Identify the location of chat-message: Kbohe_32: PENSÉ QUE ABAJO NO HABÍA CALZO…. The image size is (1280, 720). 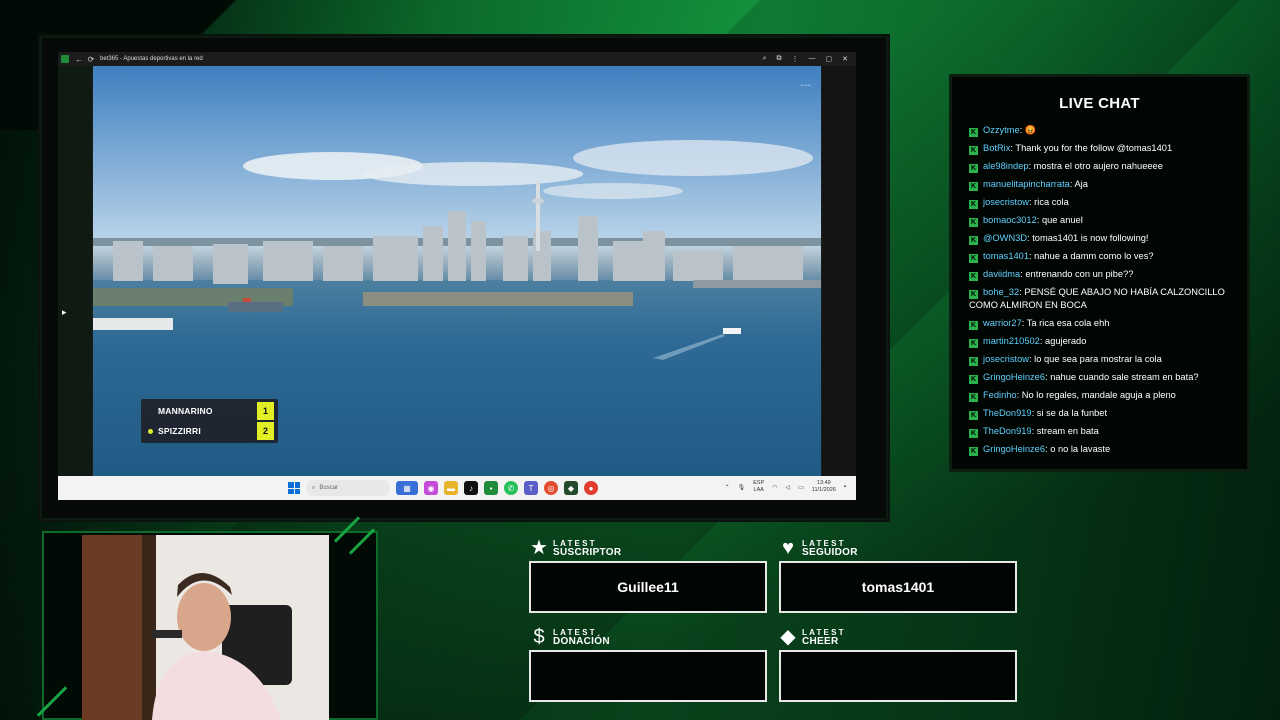
(1101, 299).